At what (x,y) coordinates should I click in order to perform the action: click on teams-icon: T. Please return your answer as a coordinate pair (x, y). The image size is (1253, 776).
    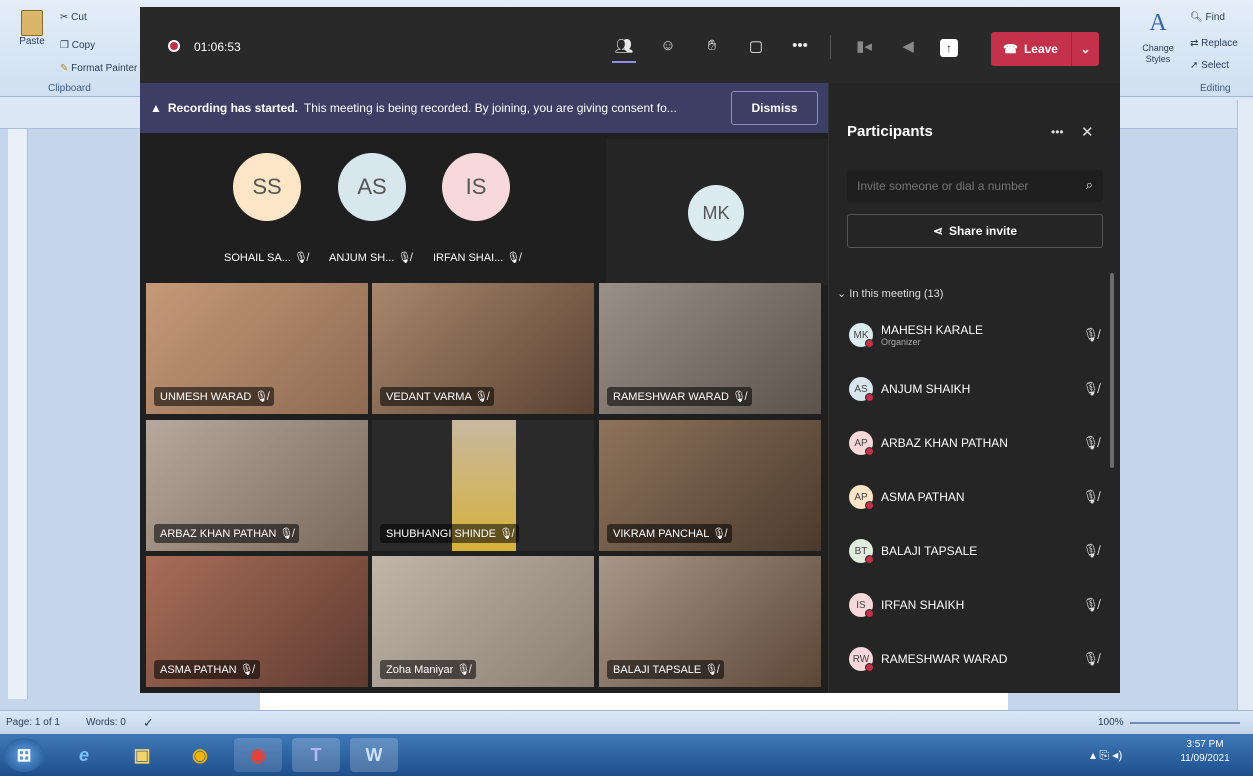
    Looking at the image, I should click on (316, 754).